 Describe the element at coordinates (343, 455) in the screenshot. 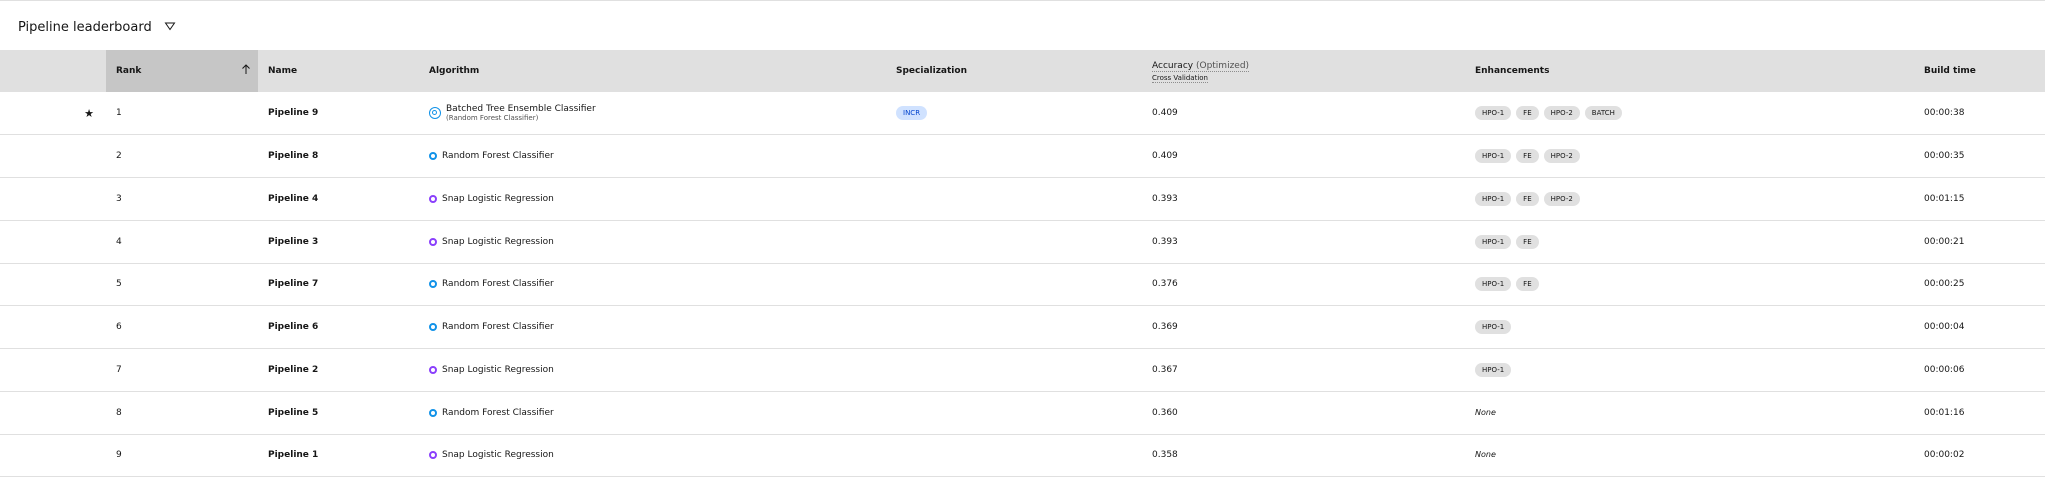

I see `pipeline-name: Pipeline 1` at that location.